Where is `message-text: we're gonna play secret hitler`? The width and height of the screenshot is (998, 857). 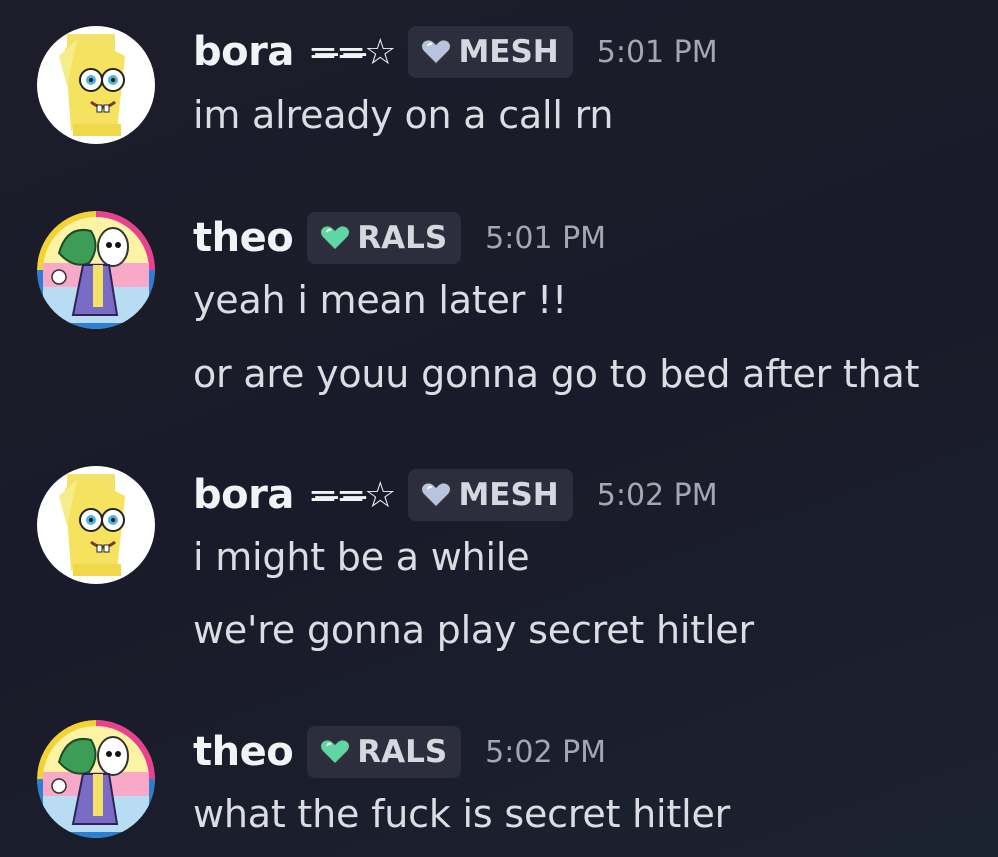 message-text: we're gonna play secret hitler is located at coordinates (473, 630).